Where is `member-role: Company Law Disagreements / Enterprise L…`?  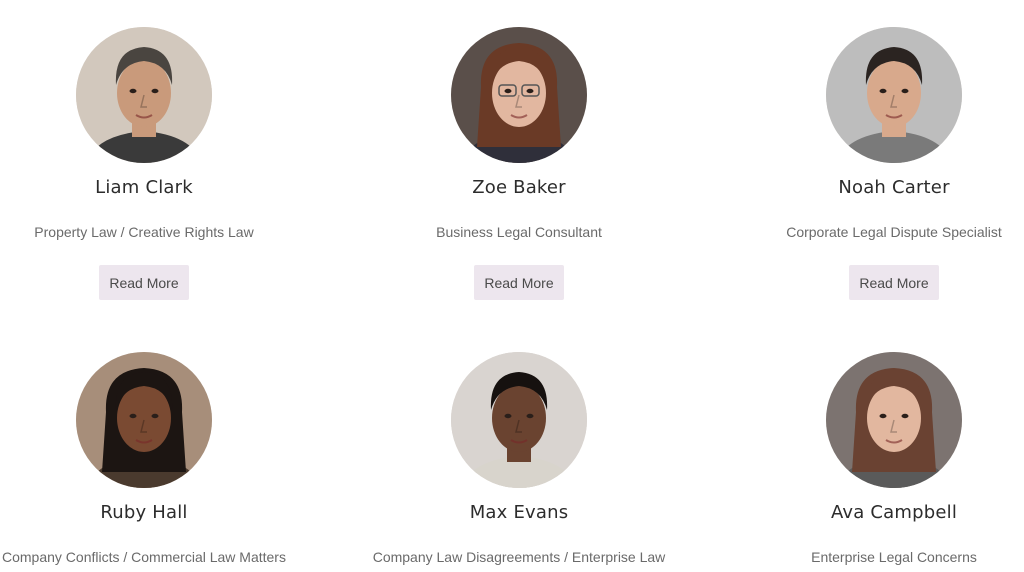
member-role: Company Law Disagreements / Enterprise L… is located at coordinates (519, 557).